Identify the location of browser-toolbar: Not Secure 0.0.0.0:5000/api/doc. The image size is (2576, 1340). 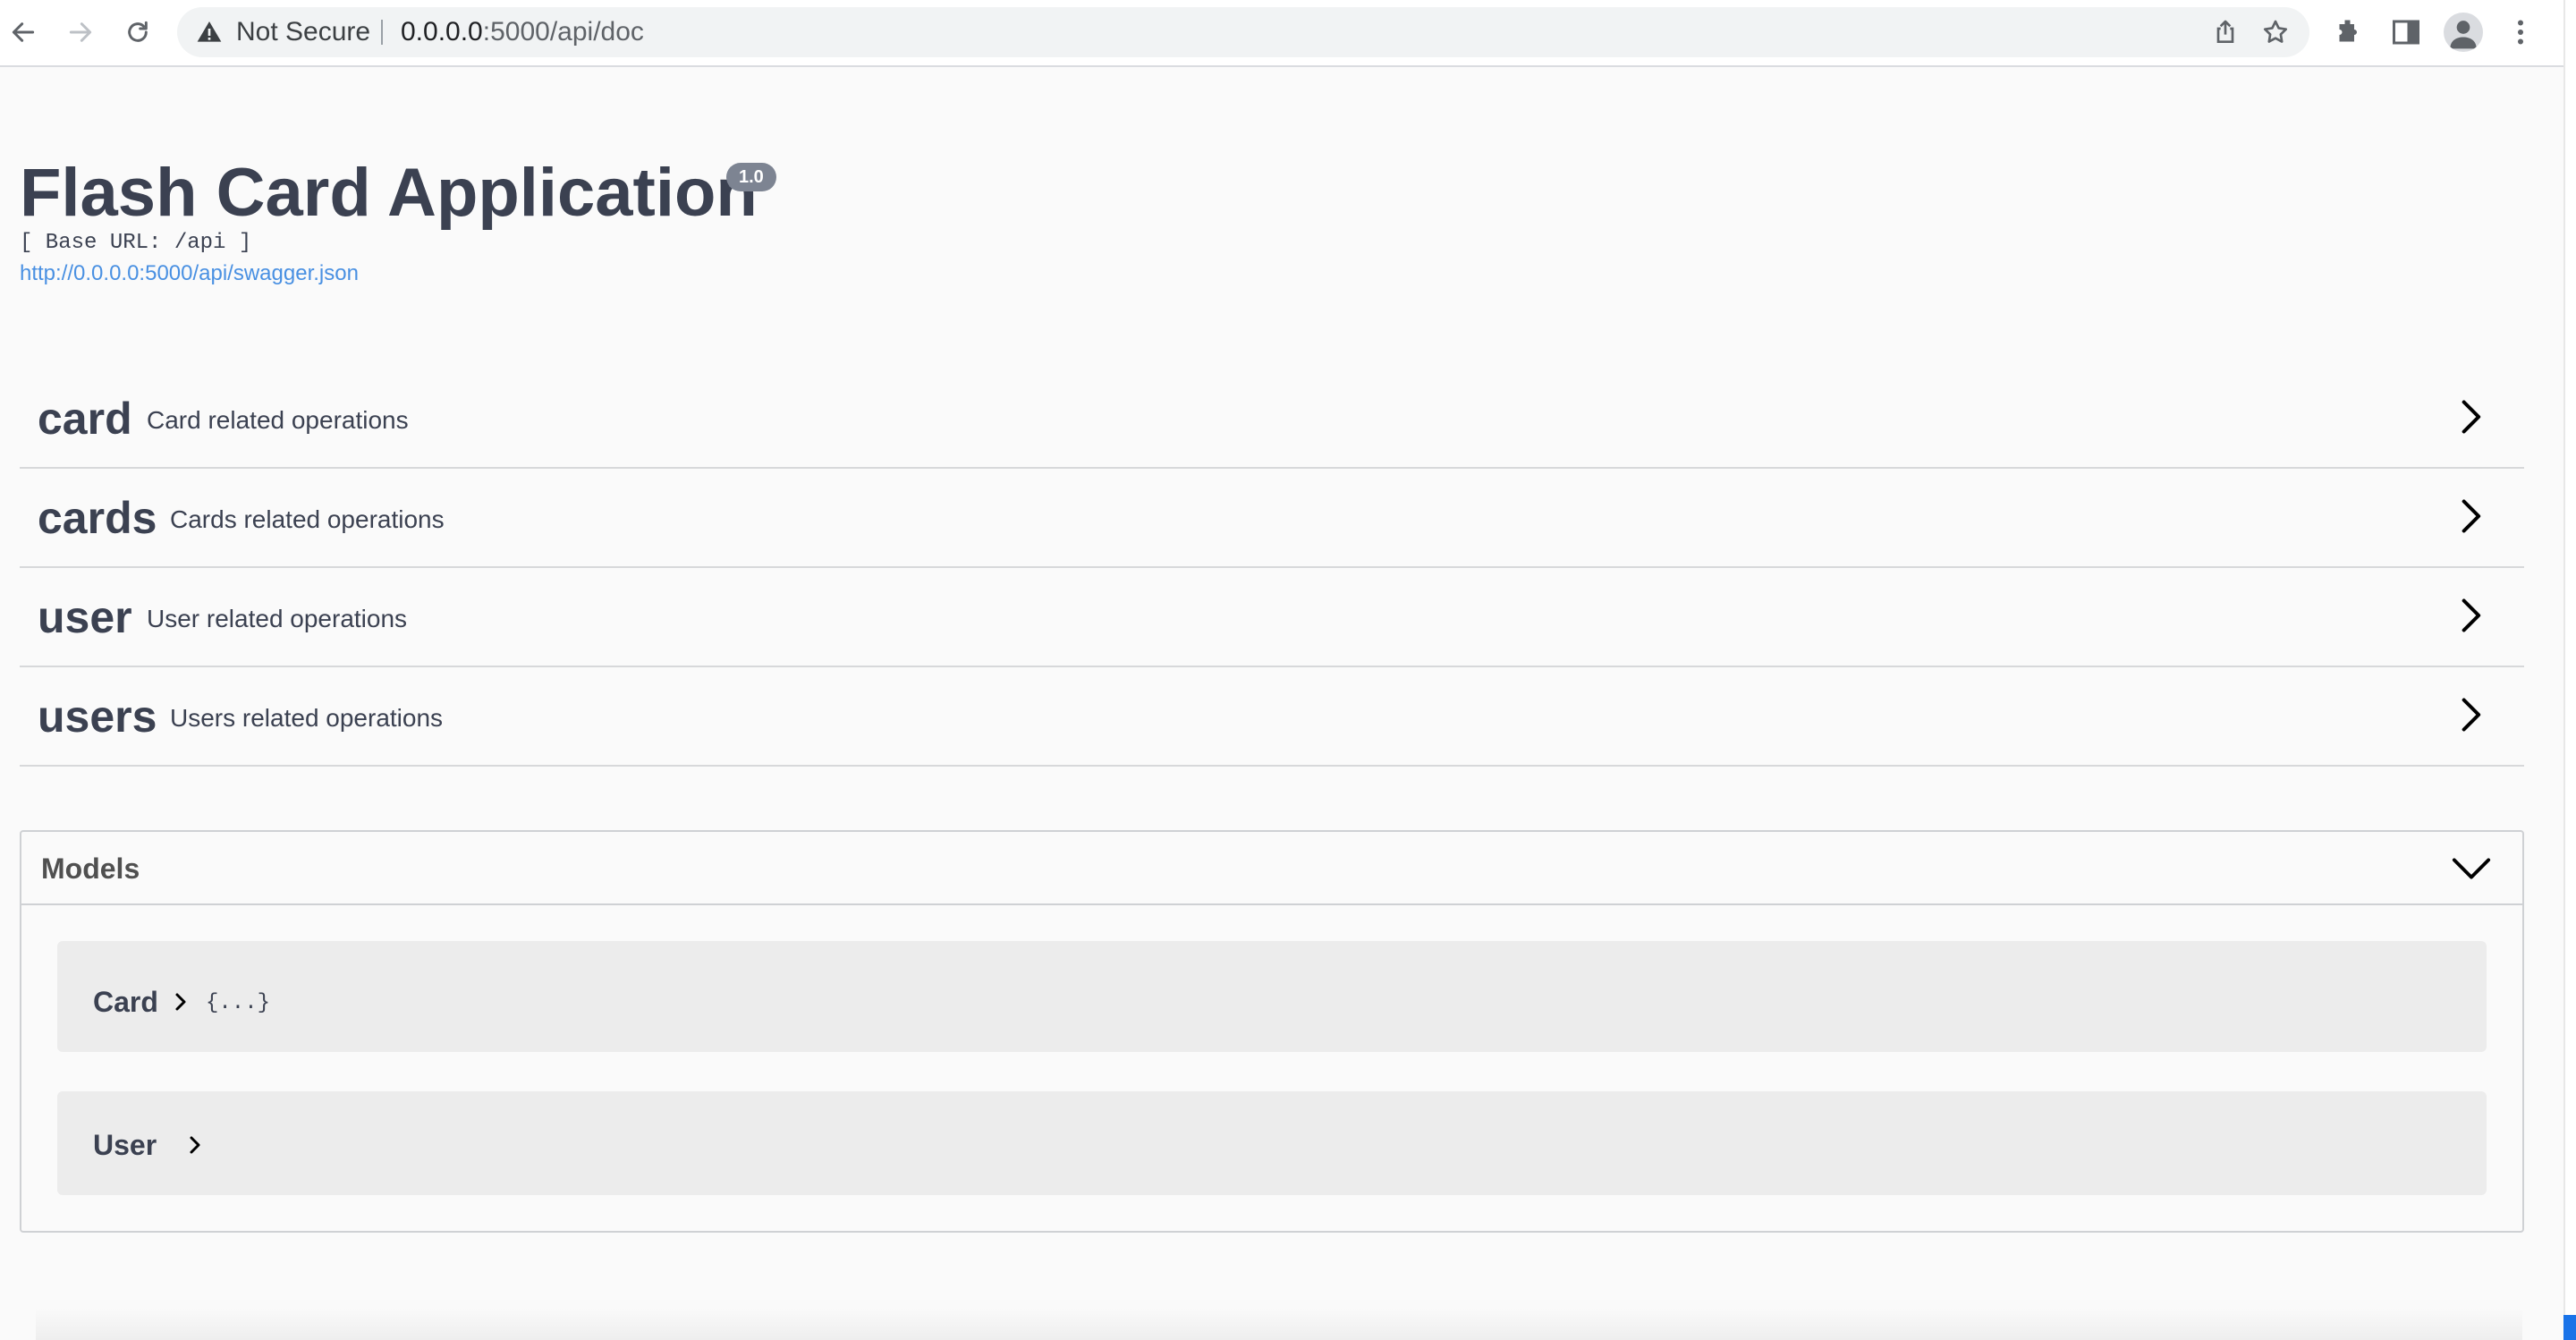
(1281, 33).